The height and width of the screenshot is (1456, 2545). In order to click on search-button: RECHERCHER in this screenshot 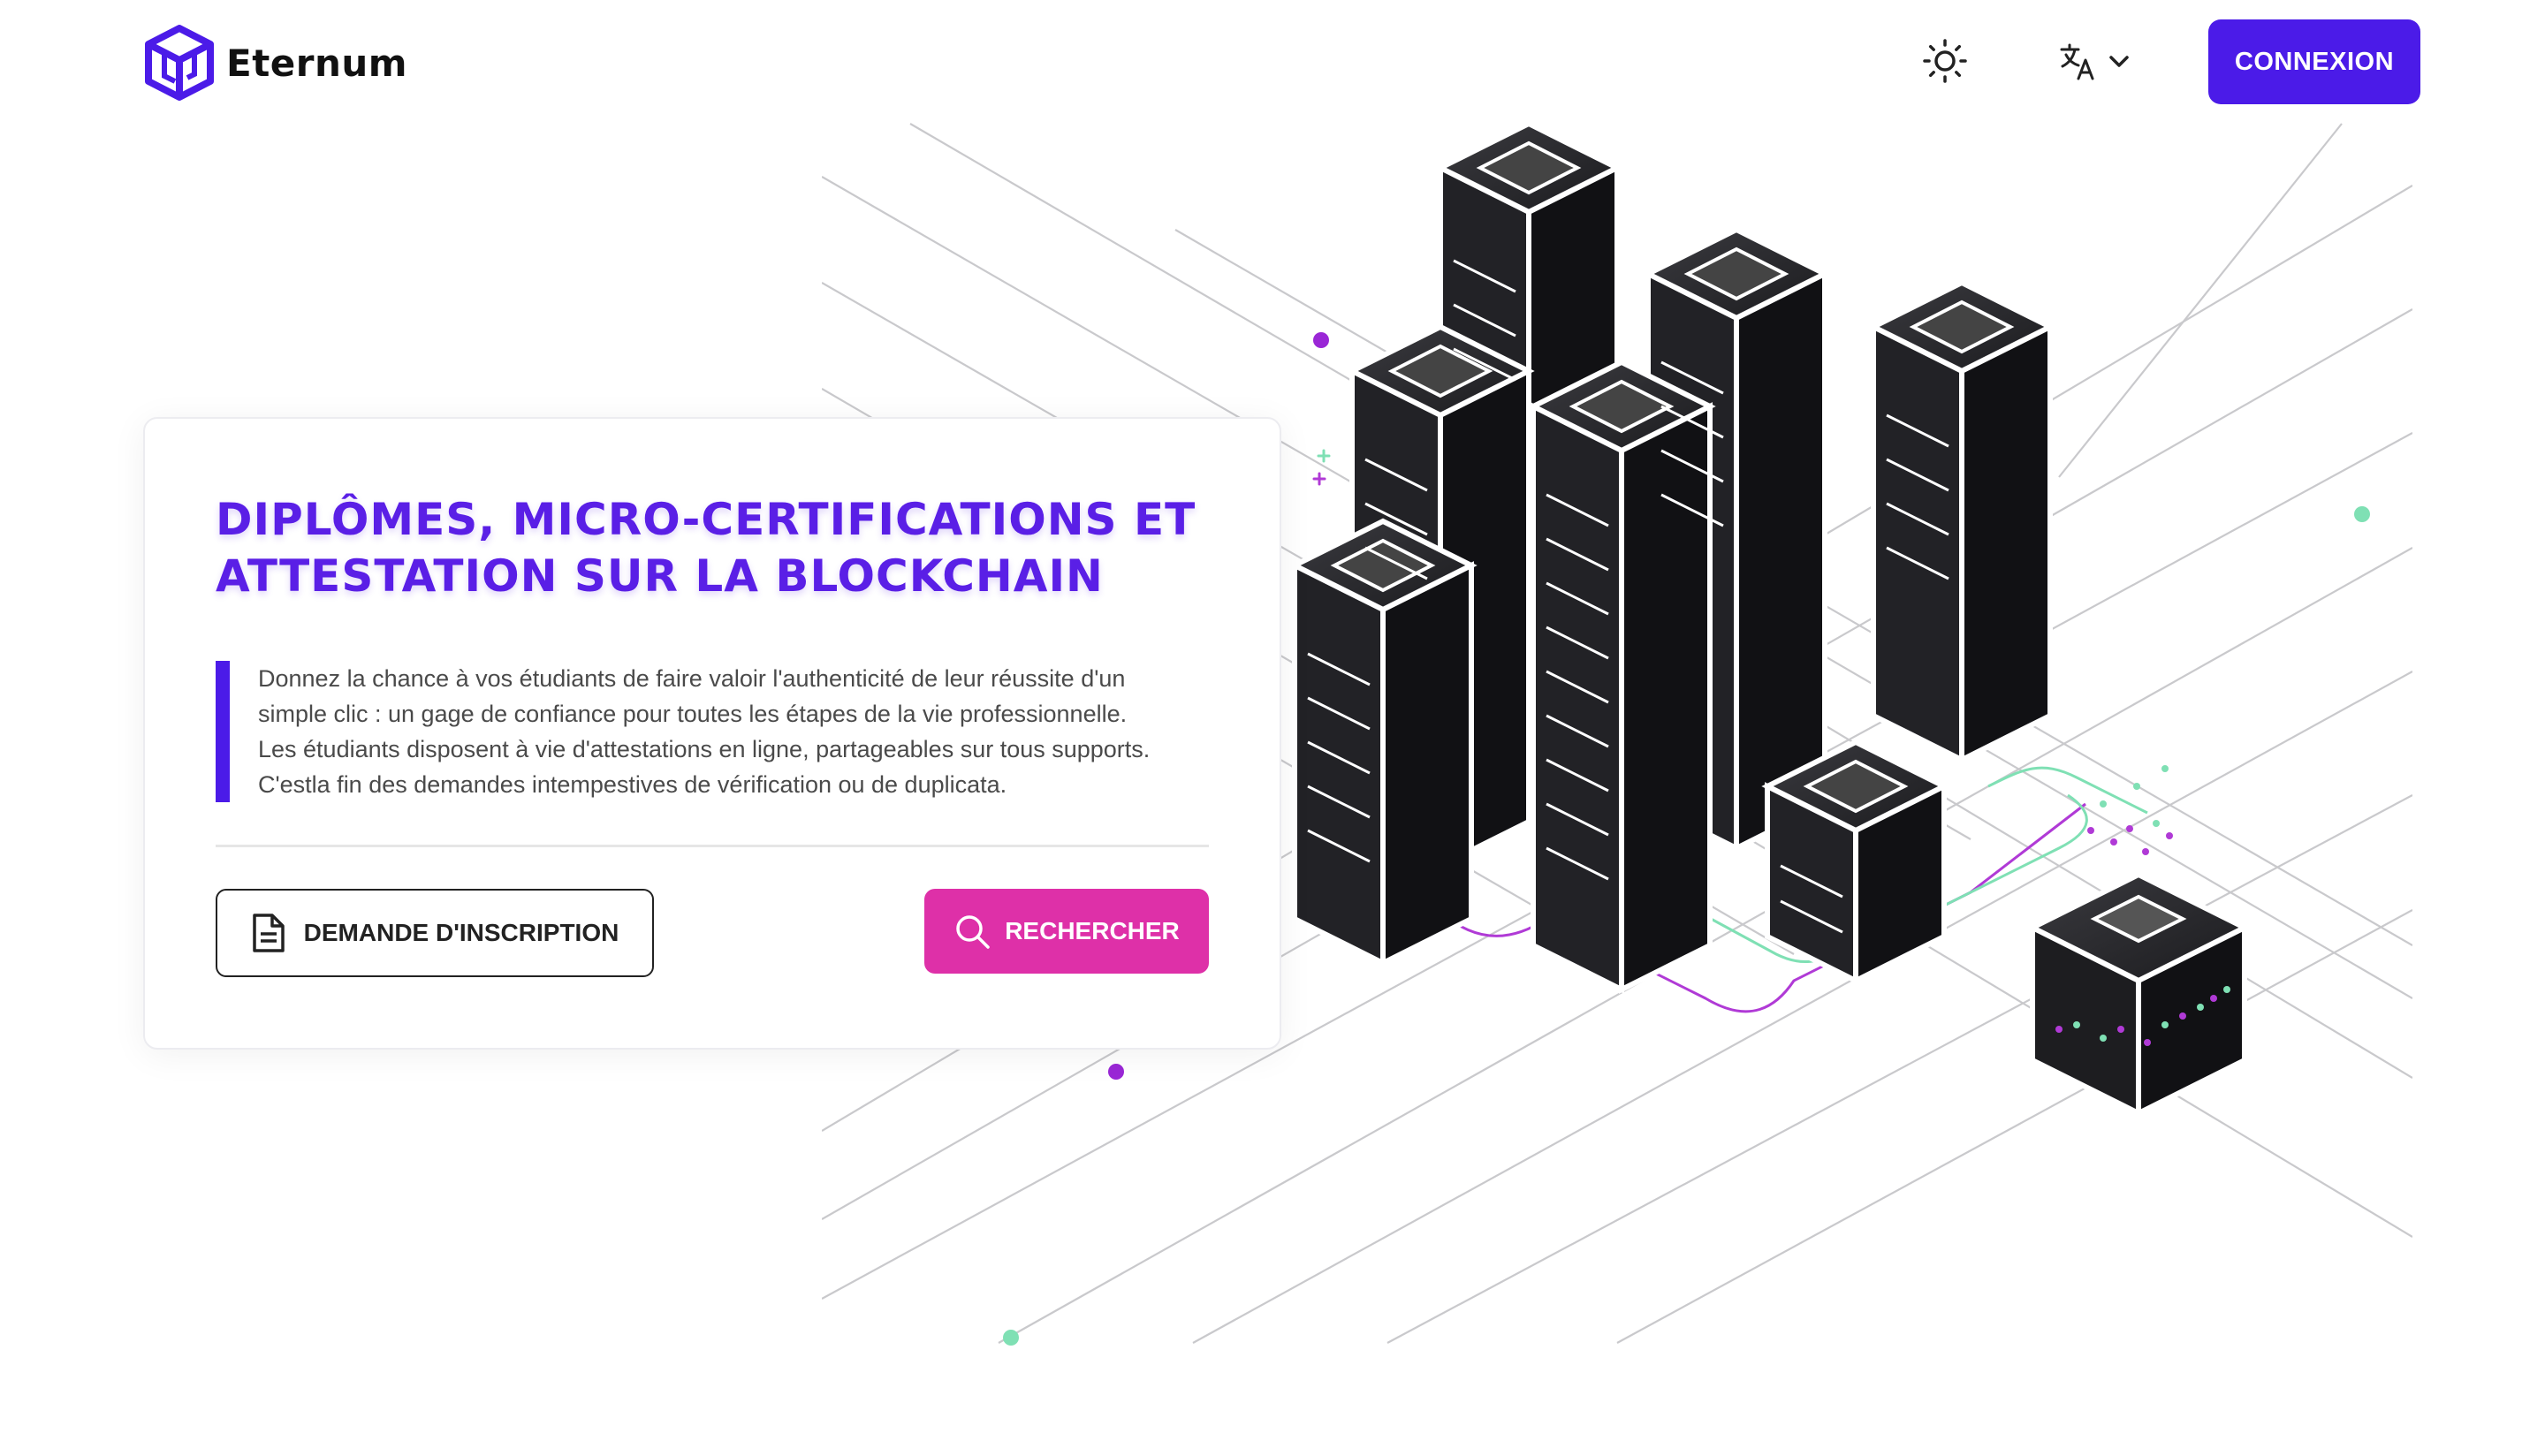, I will do `click(1066, 931)`.